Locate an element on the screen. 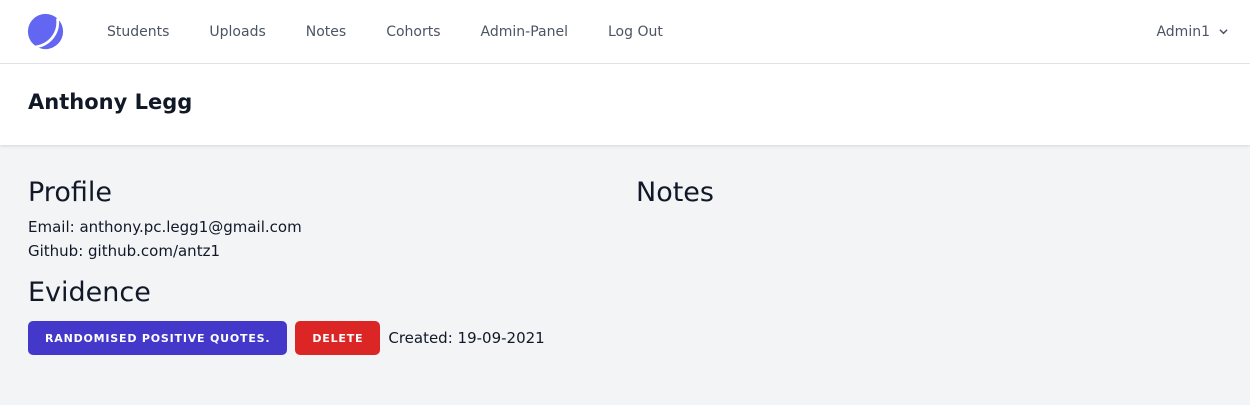 Image resolution: width=1250 pixels, height=405 pixels. nav-cohorts-link: Cohorts is located at coordinates (413, 32).